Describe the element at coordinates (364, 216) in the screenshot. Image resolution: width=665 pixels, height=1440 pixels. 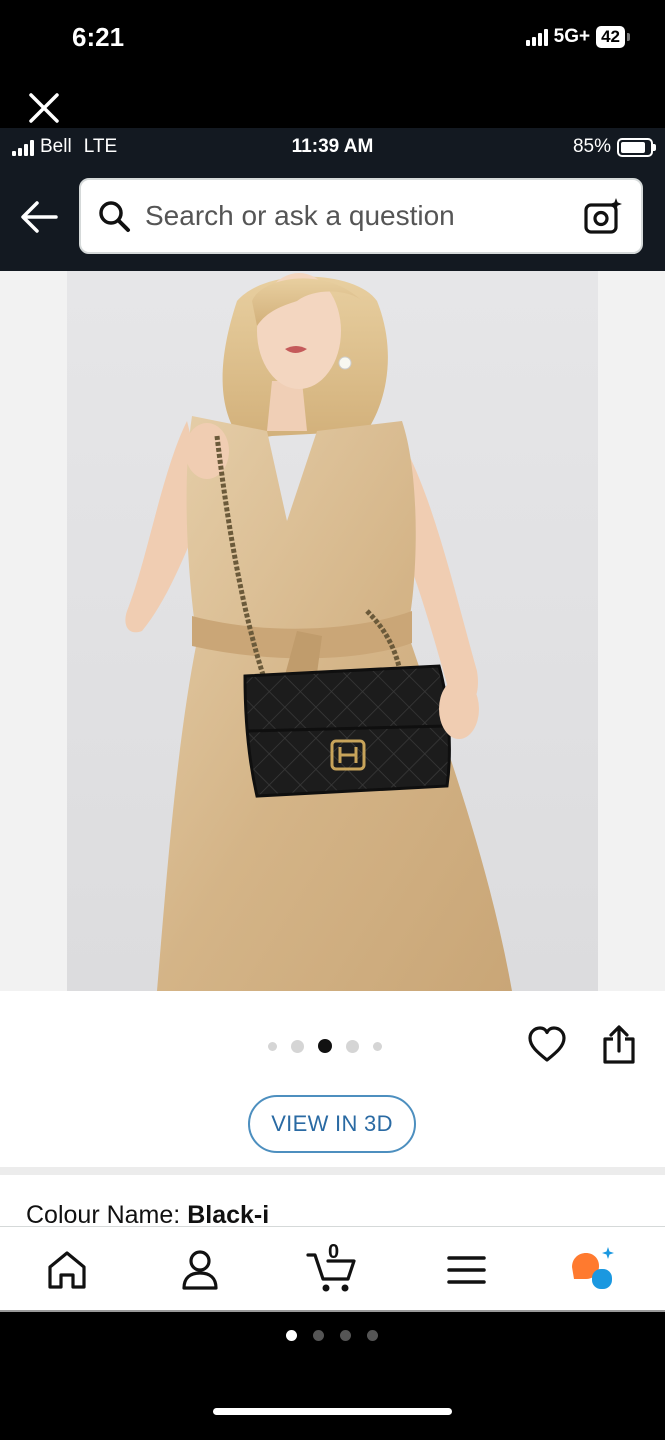
I see `search-input` at that location.